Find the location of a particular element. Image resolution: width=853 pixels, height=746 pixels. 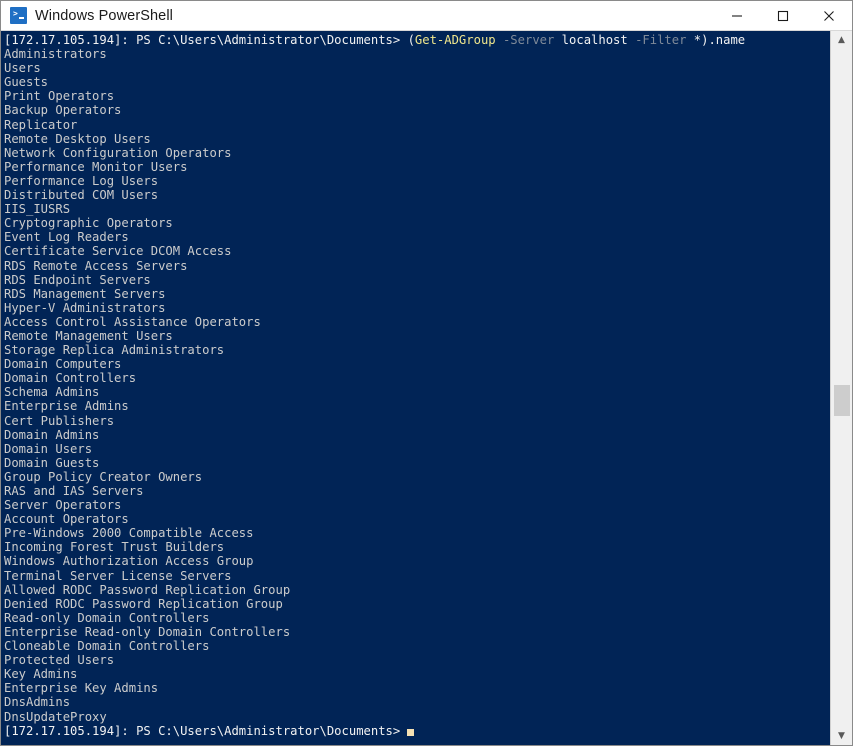

maximize-icon is located at coordinates (783, 15).